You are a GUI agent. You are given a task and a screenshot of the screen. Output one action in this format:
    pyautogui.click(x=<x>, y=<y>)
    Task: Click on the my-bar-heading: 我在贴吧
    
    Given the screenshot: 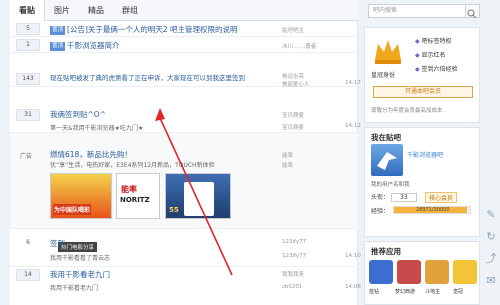 What is the action you would take?
    pyautogui.click(x=386, y=137)
    